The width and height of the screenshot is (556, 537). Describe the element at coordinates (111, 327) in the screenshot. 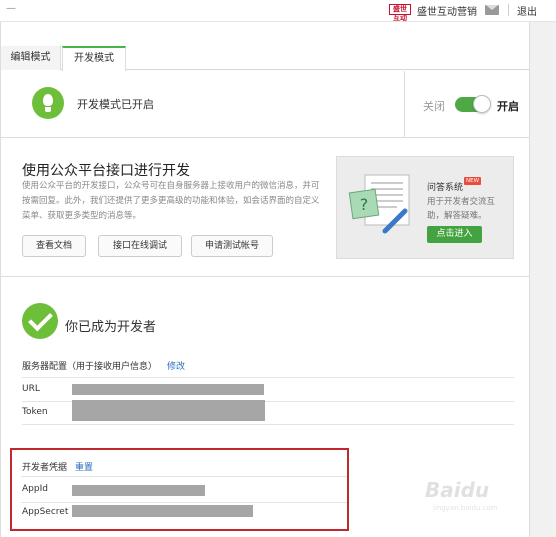

I see `developer-title: 你已成为开发者` at that location.